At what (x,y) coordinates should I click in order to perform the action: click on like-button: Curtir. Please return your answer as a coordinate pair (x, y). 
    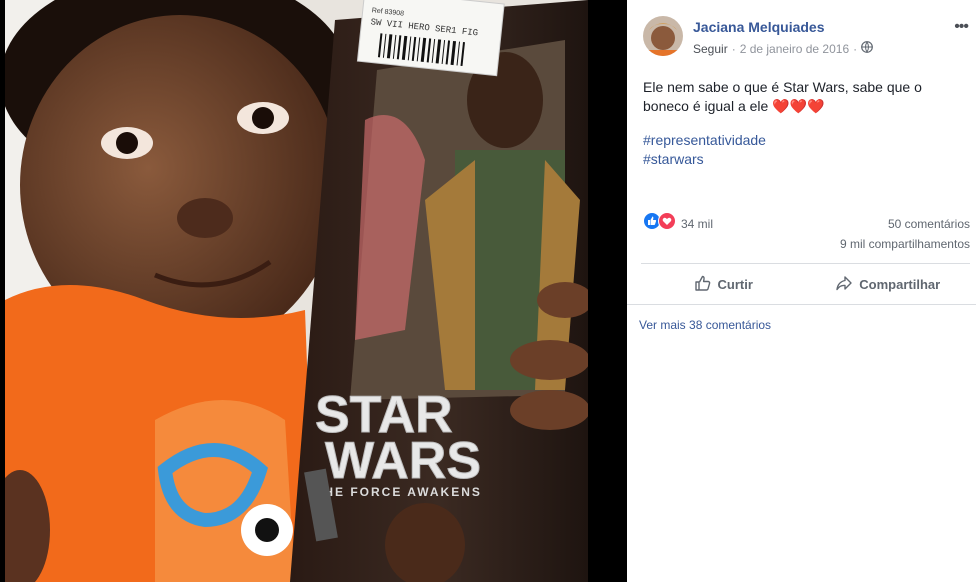
    Looking at the image, I should click on (723, 284).